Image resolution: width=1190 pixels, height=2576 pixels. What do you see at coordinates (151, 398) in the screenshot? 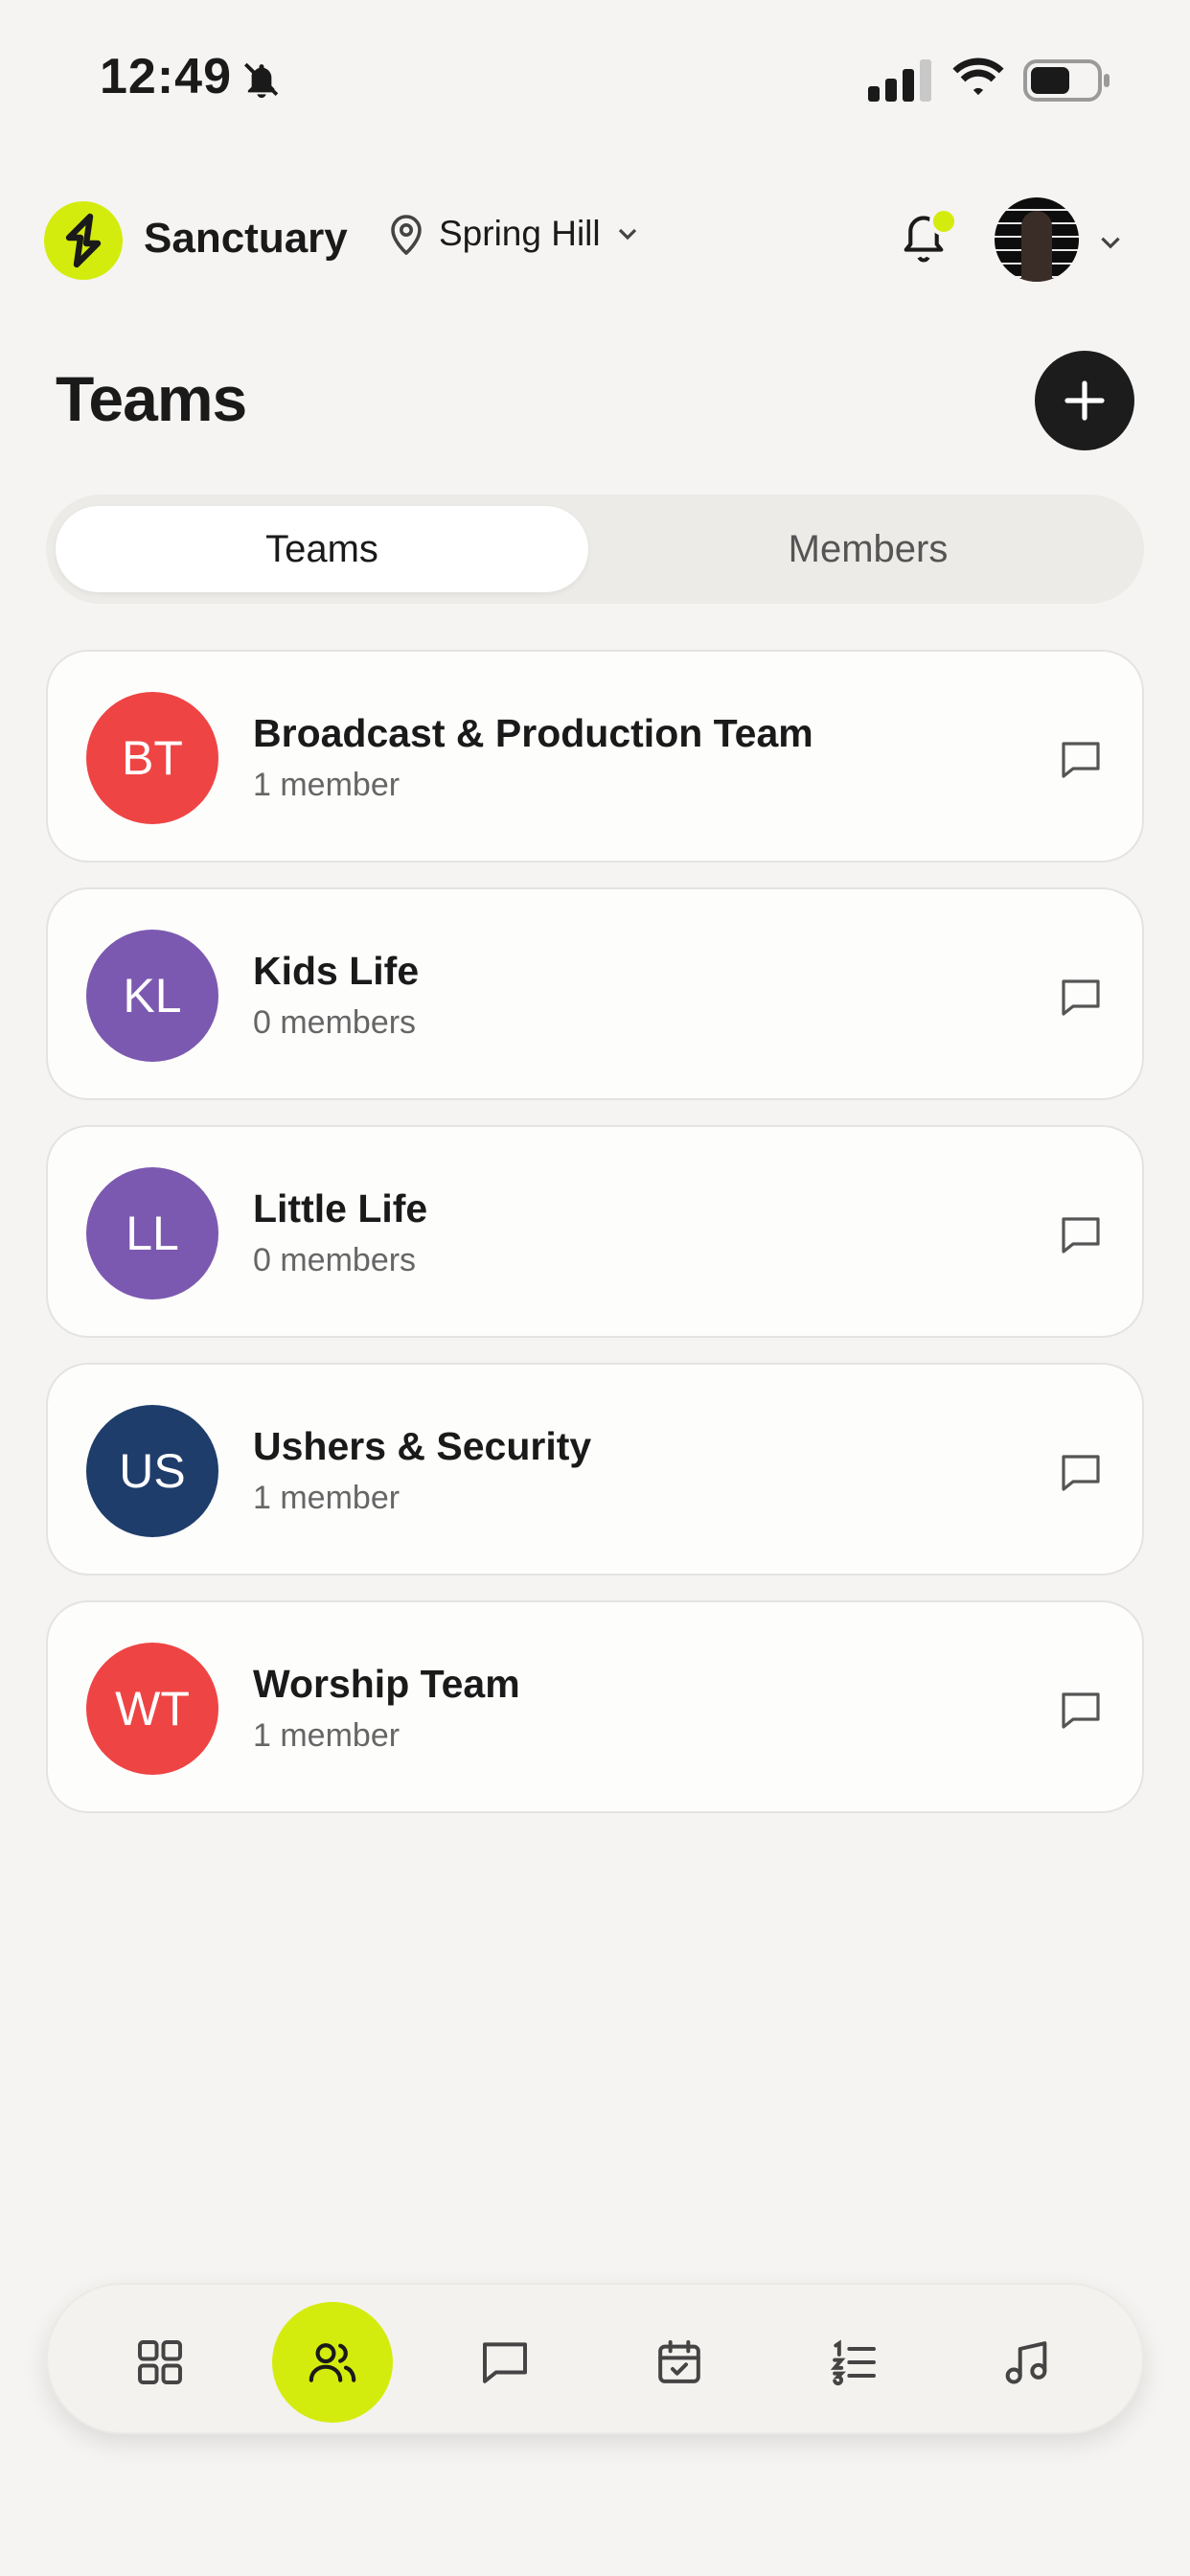
I see `page-title: Teams` at bounding box center [151, 398].